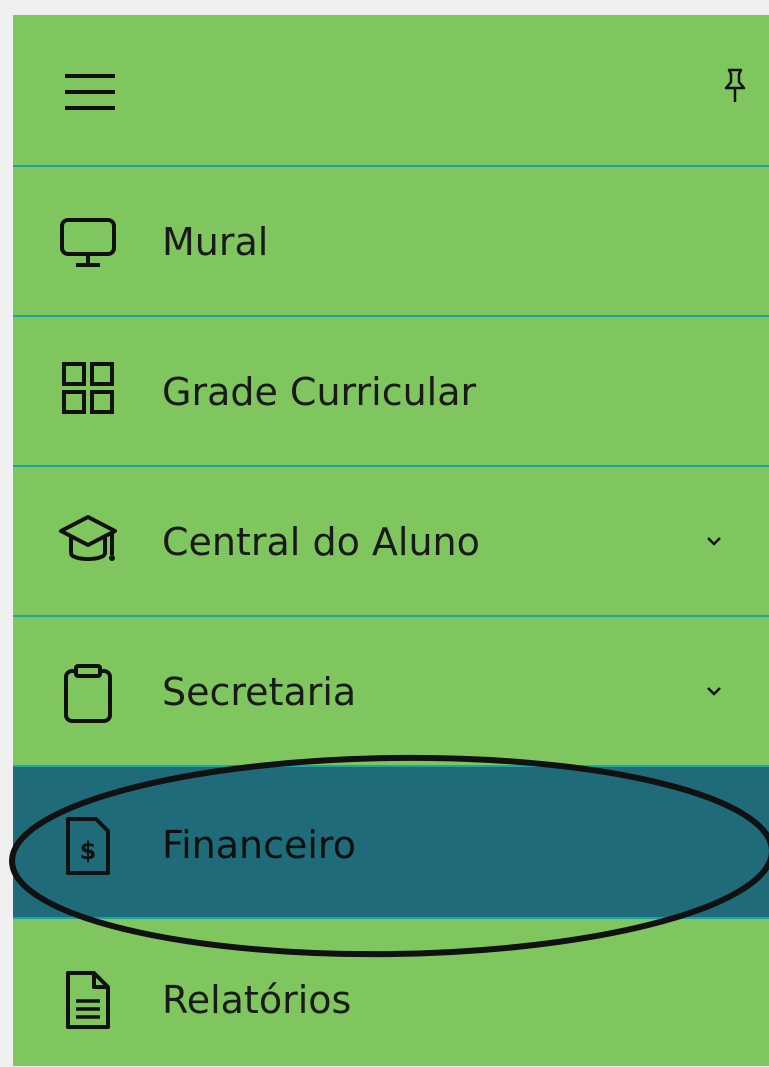  Describe the element at coordinates (215, 242) in the screenshot. I see `menu-item-label: Mural` at that location.